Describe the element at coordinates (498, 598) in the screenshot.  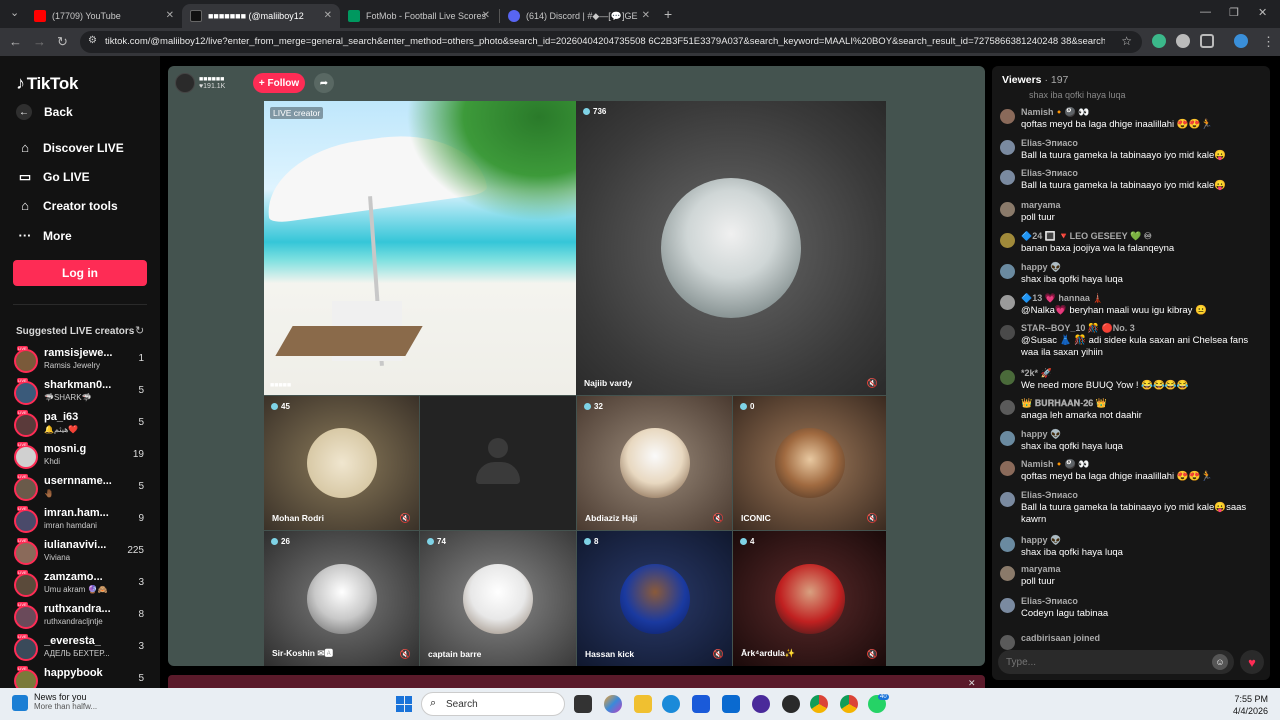
I see `guest-tile: 74 captain barre` at that location.